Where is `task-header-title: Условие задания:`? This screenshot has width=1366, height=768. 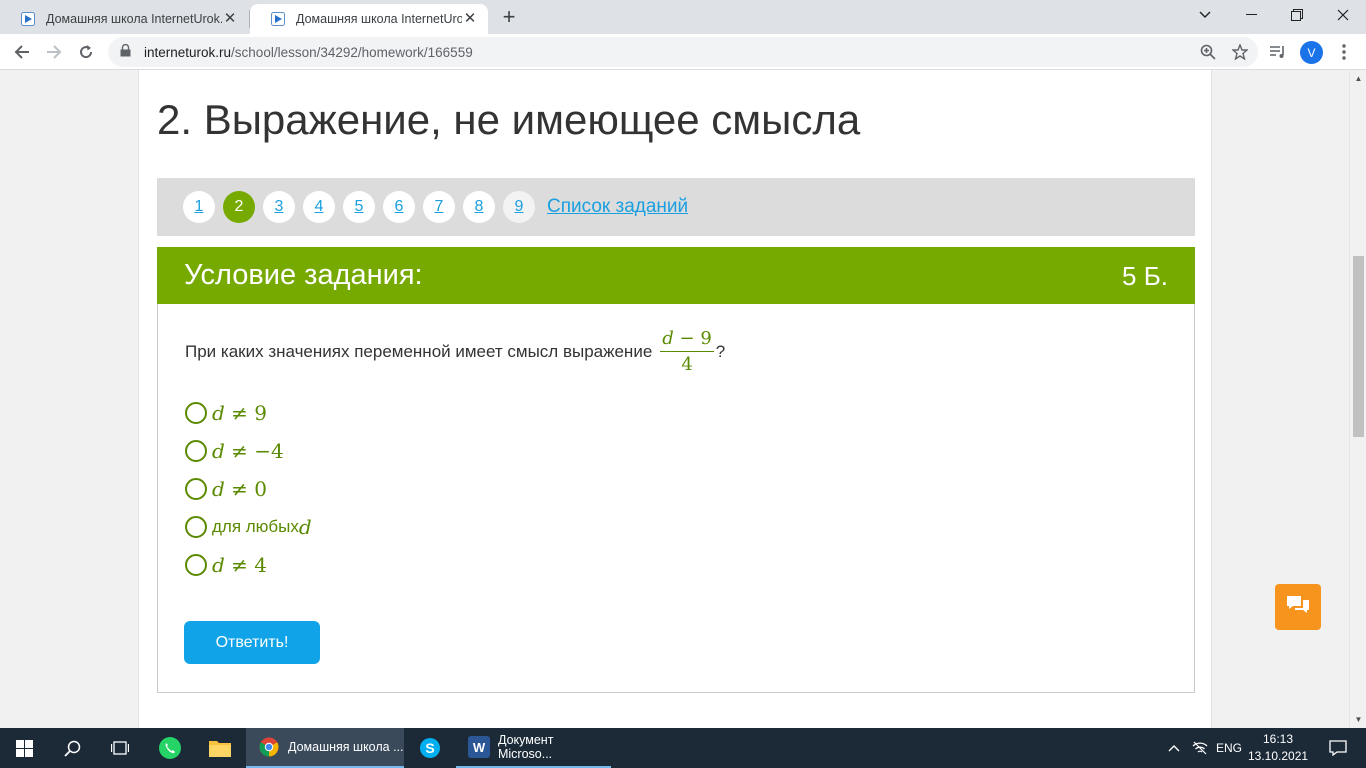
task-header-title: Условие задания: is located at coordinates (303, 275).